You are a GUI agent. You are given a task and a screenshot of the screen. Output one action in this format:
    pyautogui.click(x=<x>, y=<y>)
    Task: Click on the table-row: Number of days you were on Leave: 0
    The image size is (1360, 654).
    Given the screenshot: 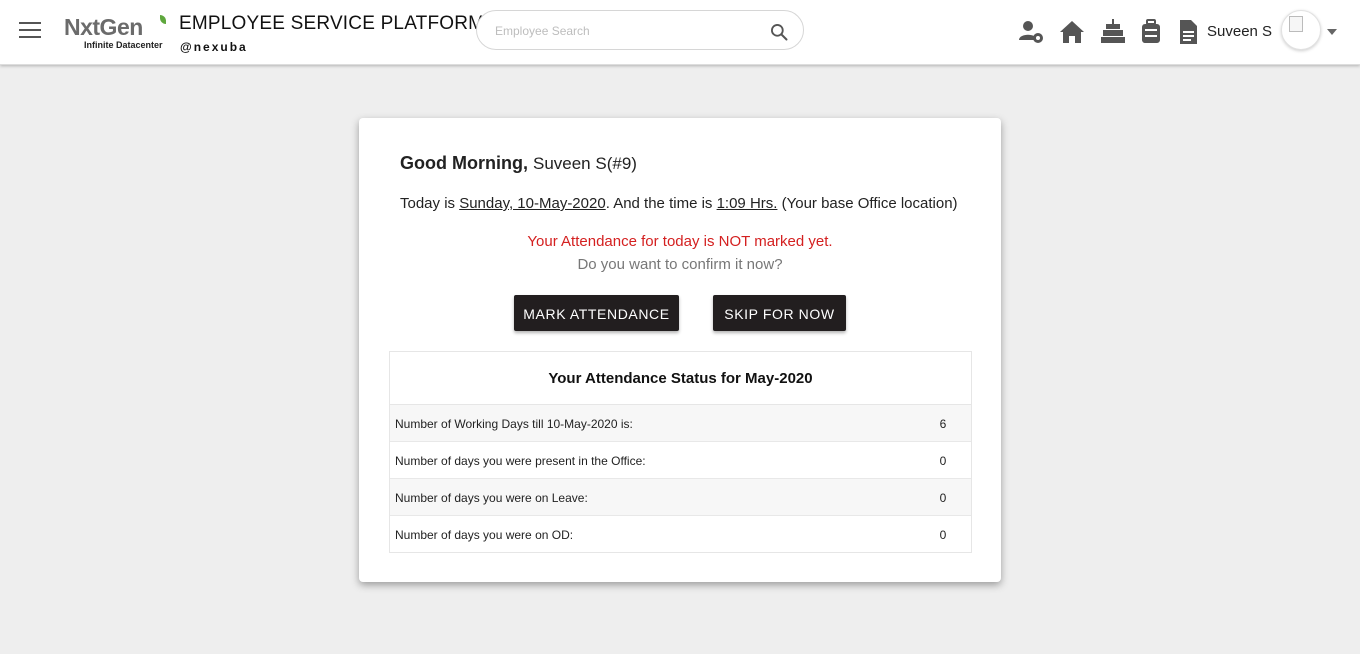 What is the action you would take?
    pyautogui.click(x=680, y=497)
    